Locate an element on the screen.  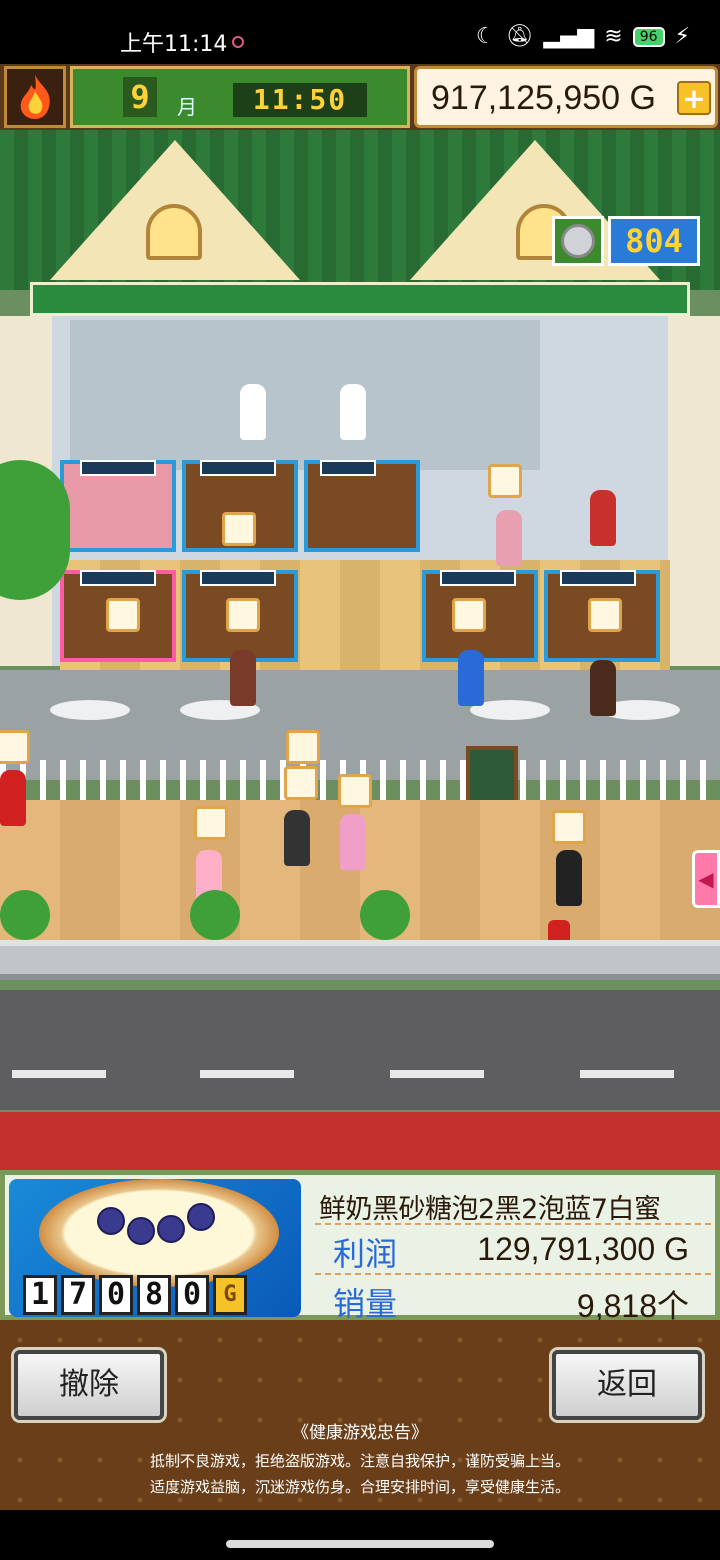
product-image-frame: 1 7 0 8 0 G is located at coordinates (155, 1248).